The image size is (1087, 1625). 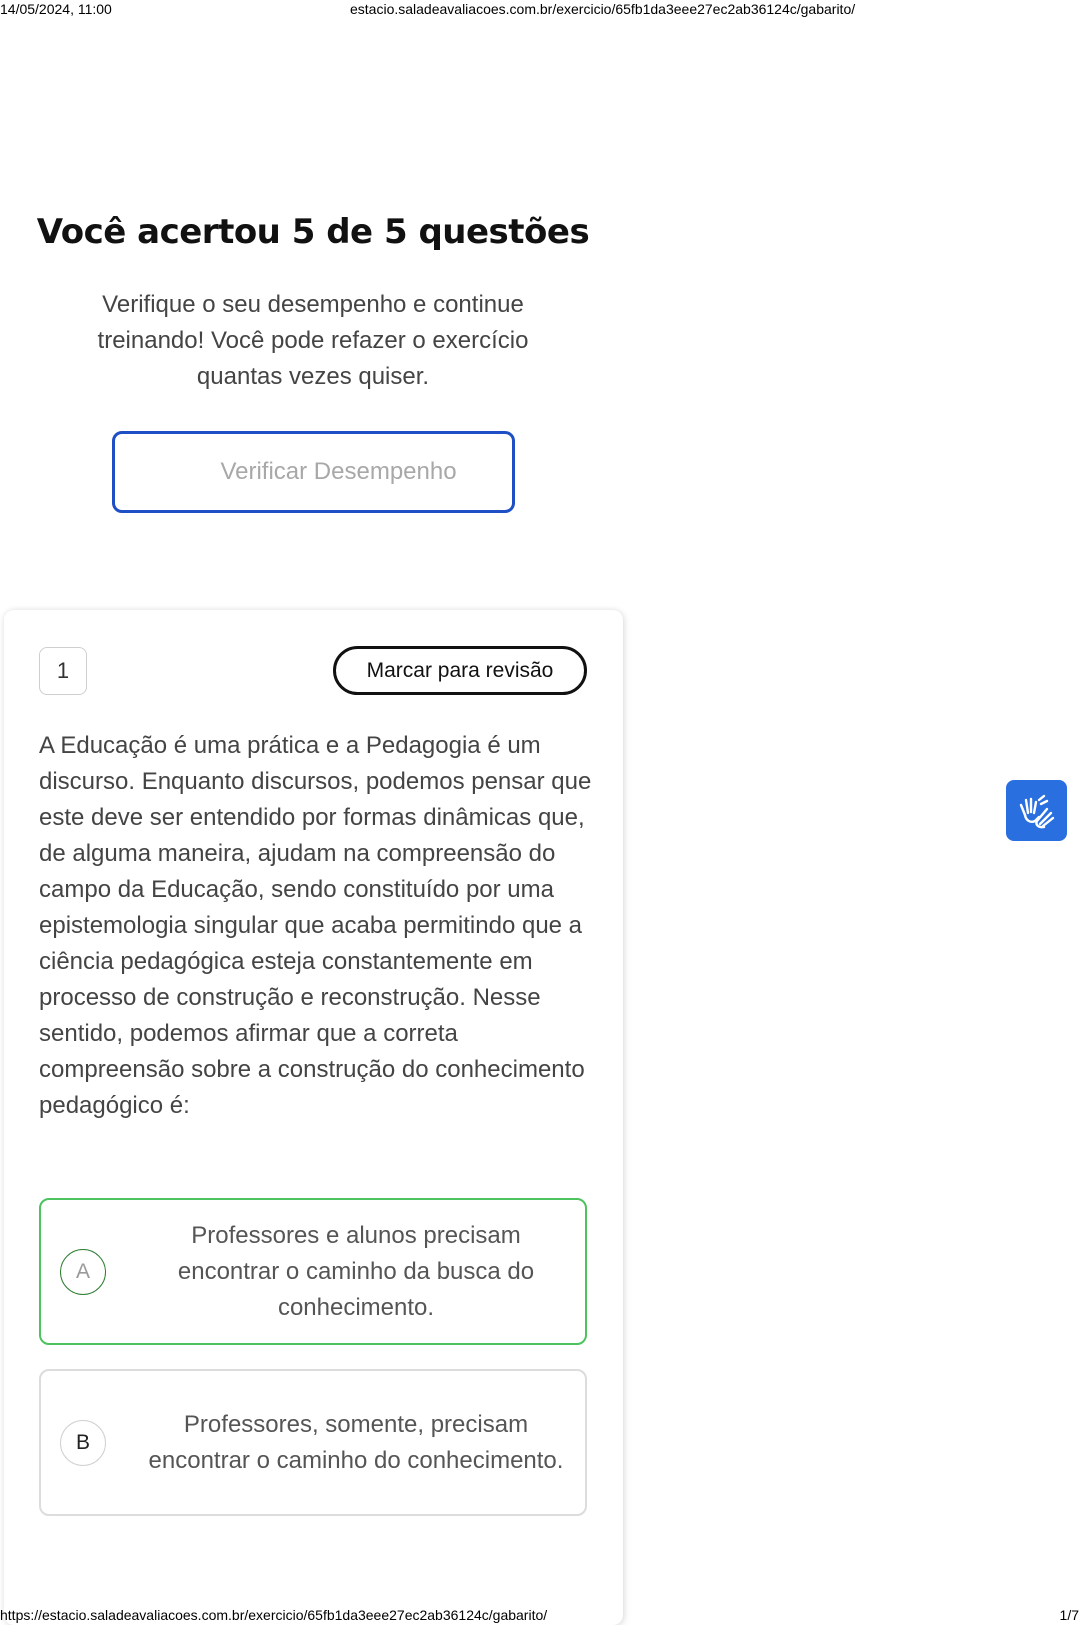 What do you see at coordinates (1069, 1615) in the screenshot?
I see `page-counter: 1/7` at bounding box center [1069, 1615].